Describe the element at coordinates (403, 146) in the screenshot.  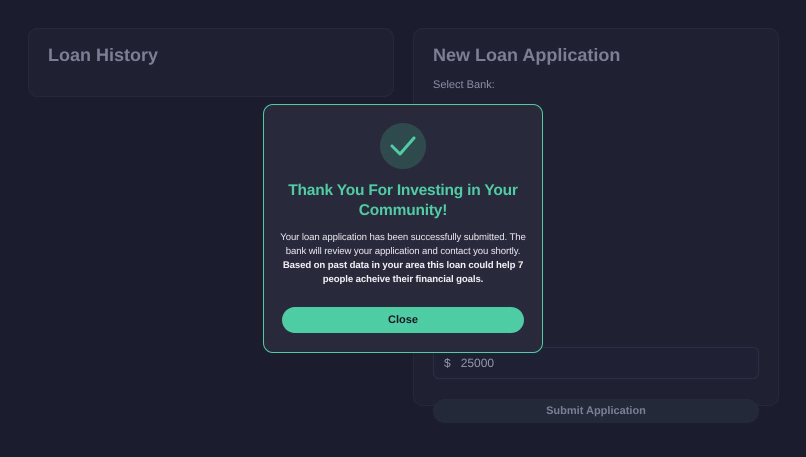
I see `checkmark-icon` at that location.